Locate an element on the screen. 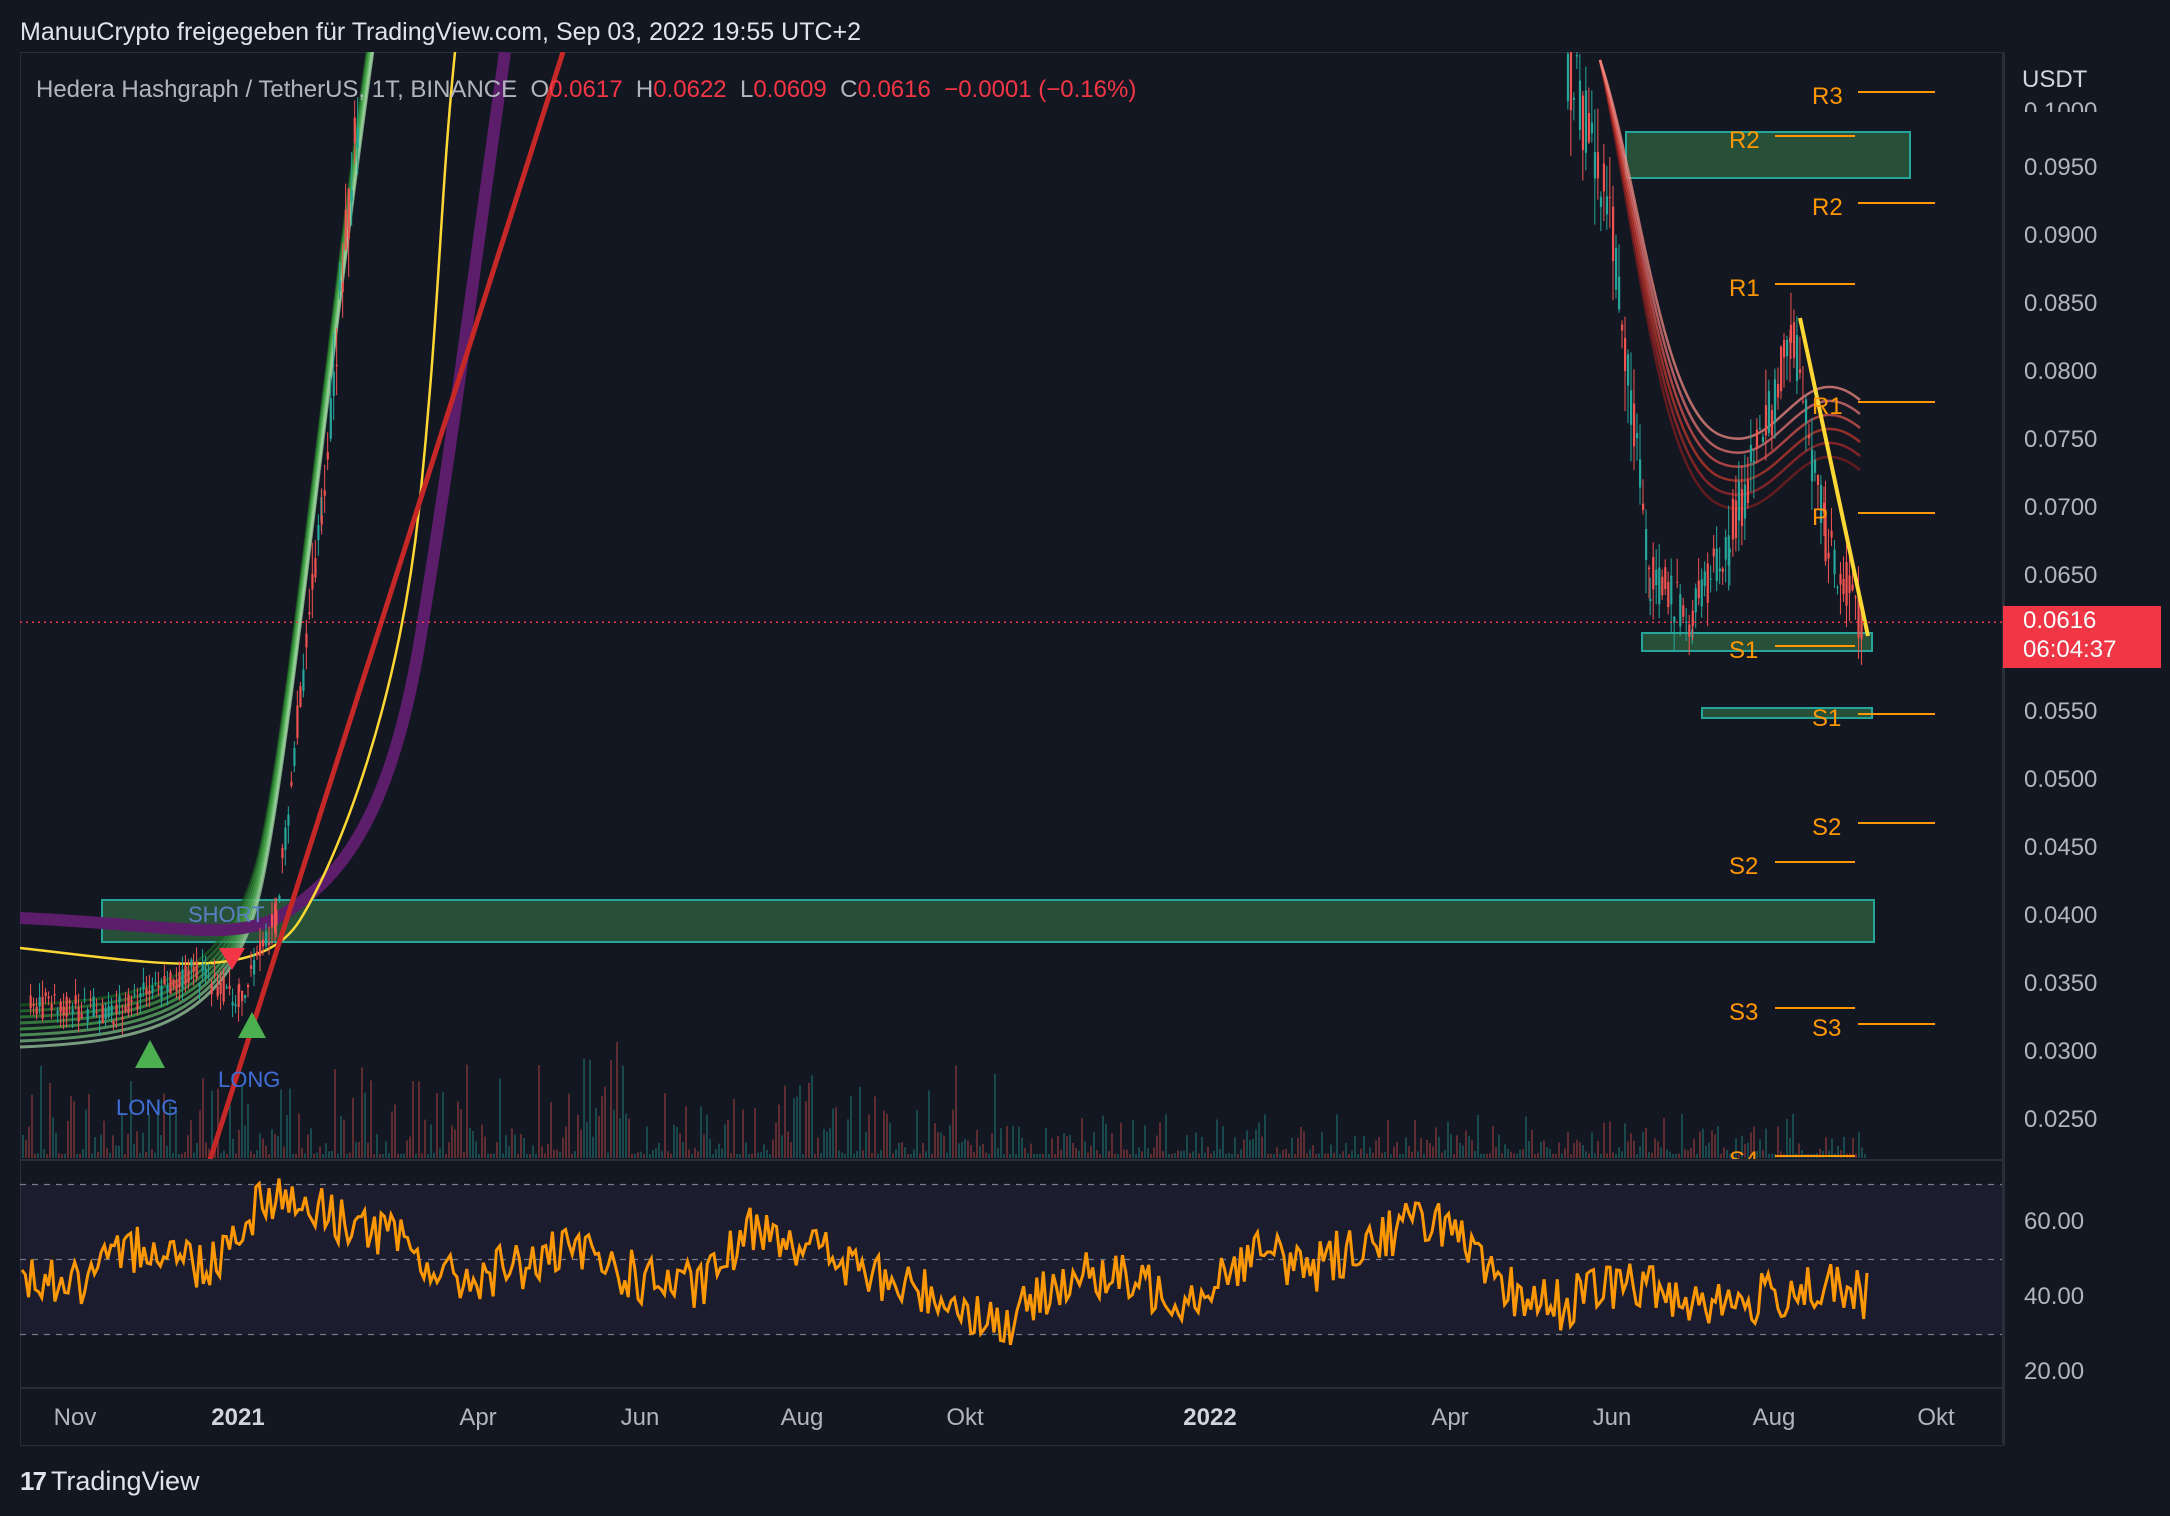  price-tick-label: 0.0350 is located at coordinates (2061, 983).